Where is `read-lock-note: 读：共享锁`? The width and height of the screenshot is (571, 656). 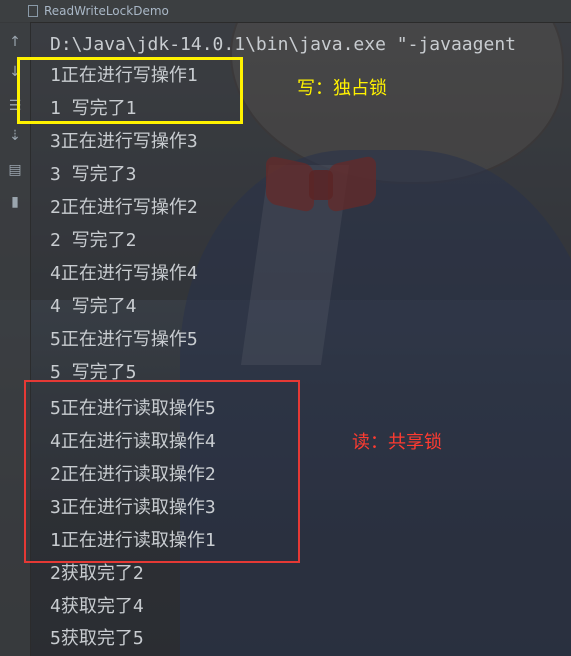
read-lock-note: 读：共享锁 is located at coordinates (397, 442).